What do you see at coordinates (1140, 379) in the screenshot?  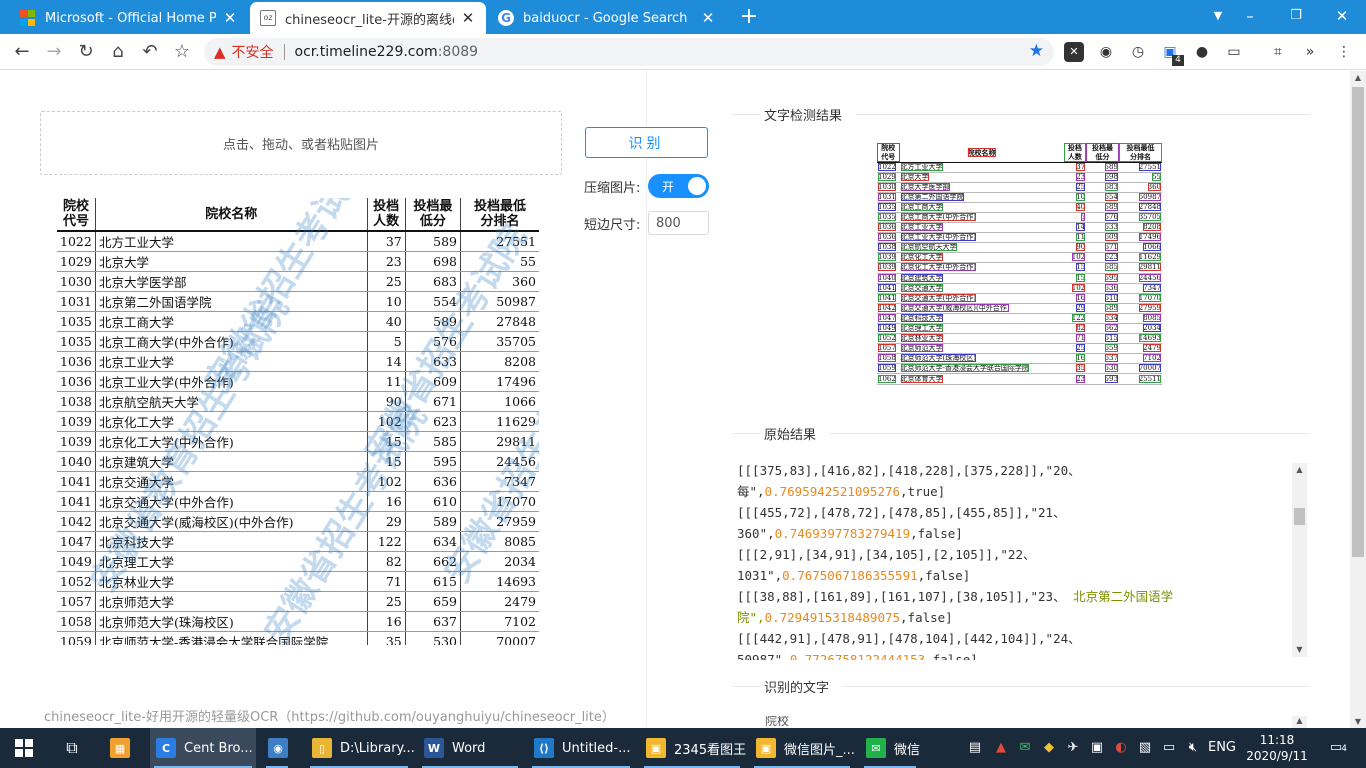 I see `det-rank: 25511` at bounding box center [1140, 379].